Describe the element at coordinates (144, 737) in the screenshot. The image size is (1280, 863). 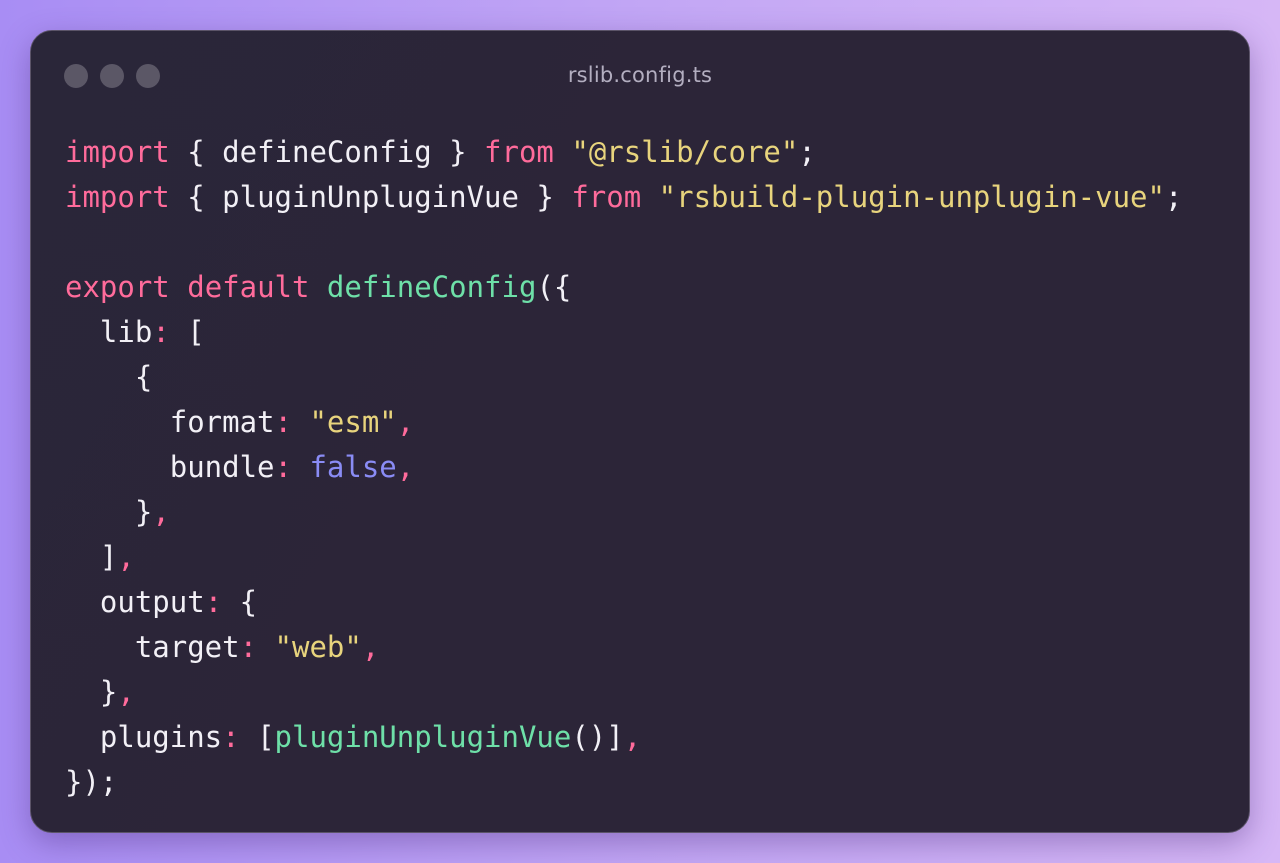
I see `code-token: plugins` at that location.